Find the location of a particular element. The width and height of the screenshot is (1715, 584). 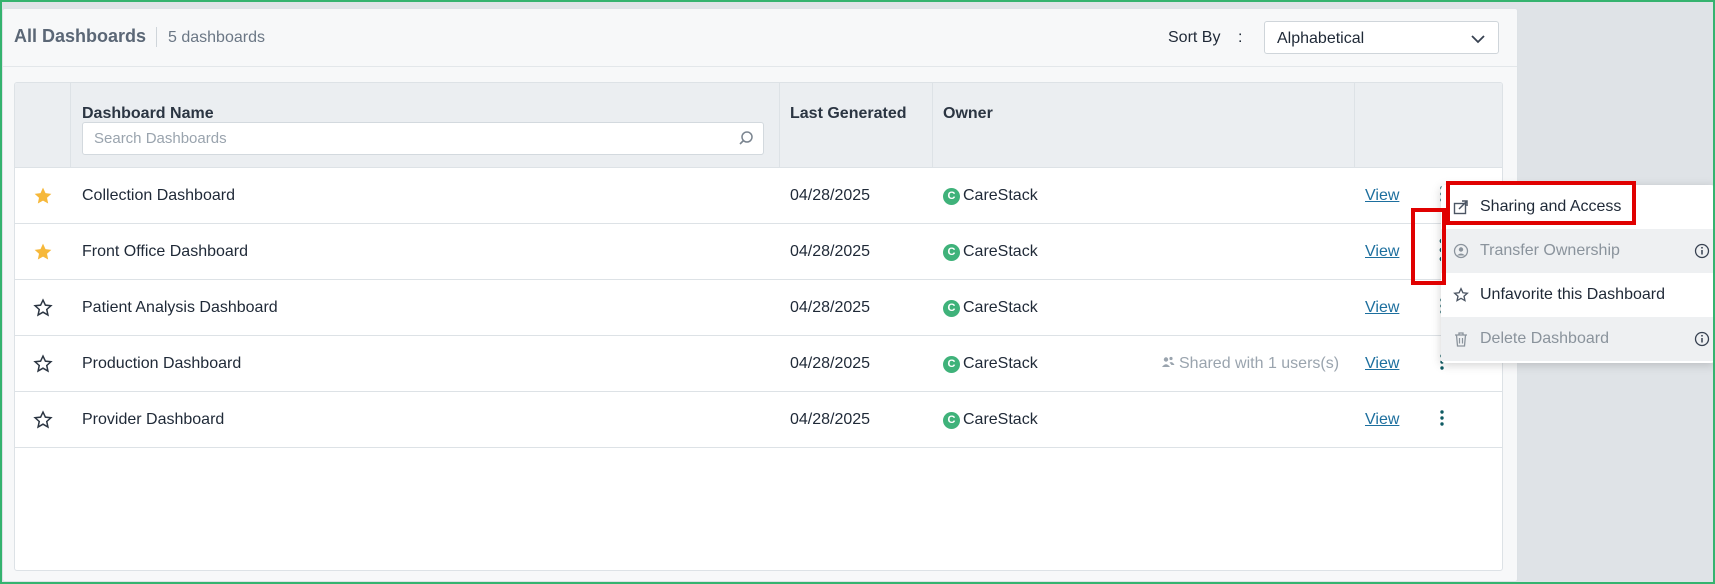

trash-icon is located at coordinates (1461, 341).